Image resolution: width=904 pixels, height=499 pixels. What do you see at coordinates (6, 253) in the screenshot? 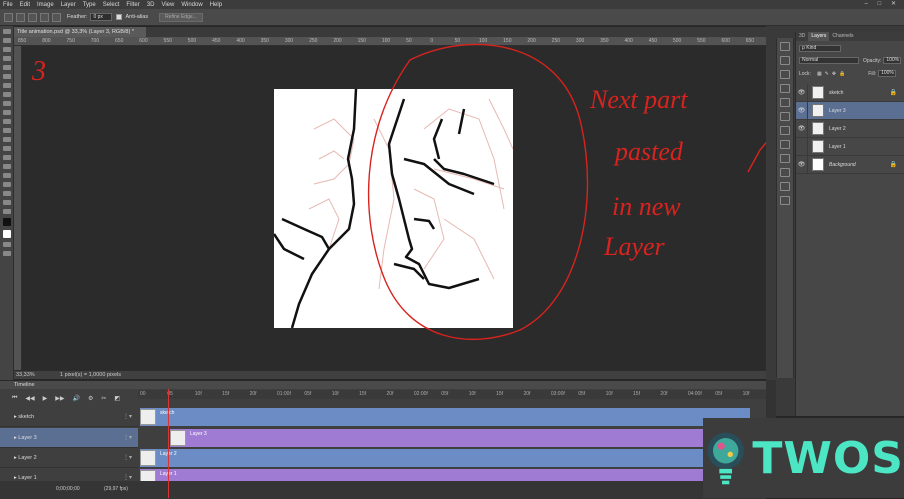
I see `screen-mode-icon` at bounding box center [6, 253].